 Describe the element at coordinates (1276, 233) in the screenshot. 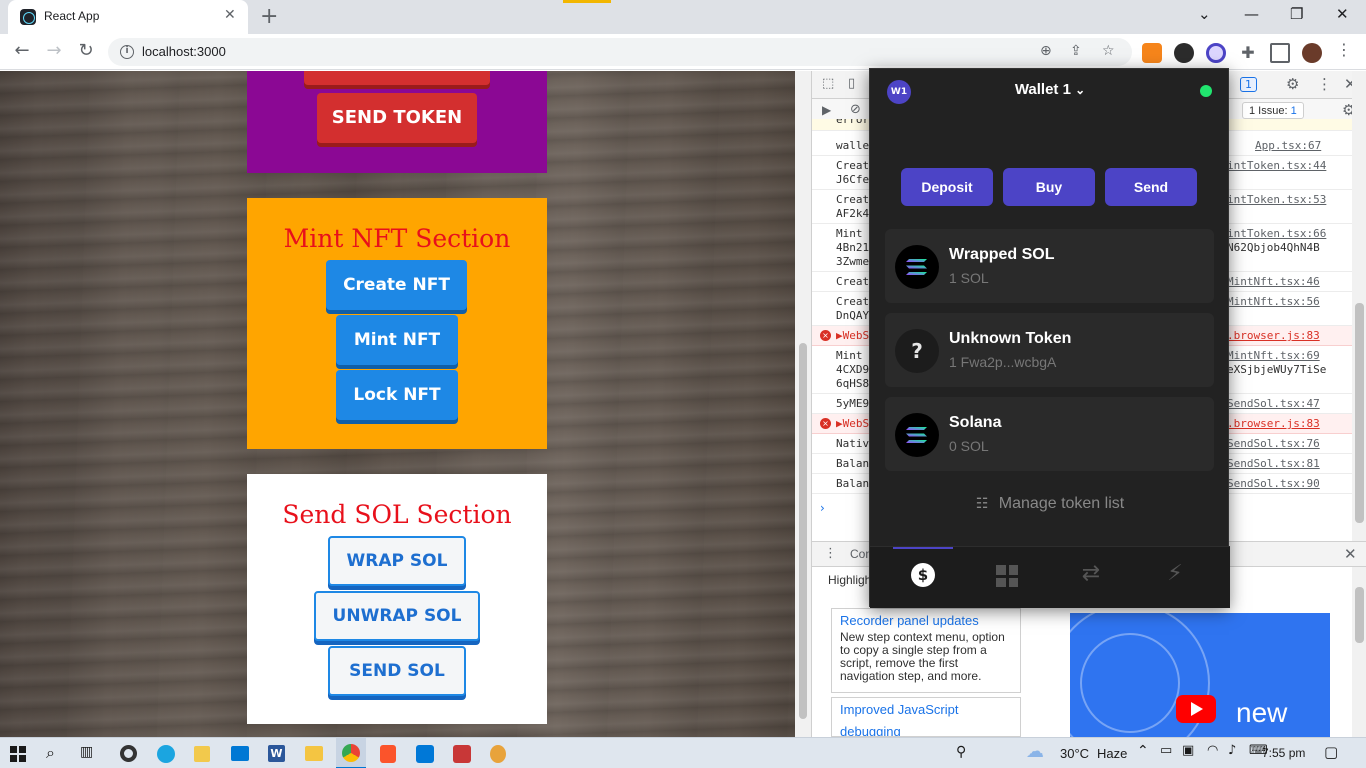

I see `console-source-link: intToken.tsx:66` at that location.